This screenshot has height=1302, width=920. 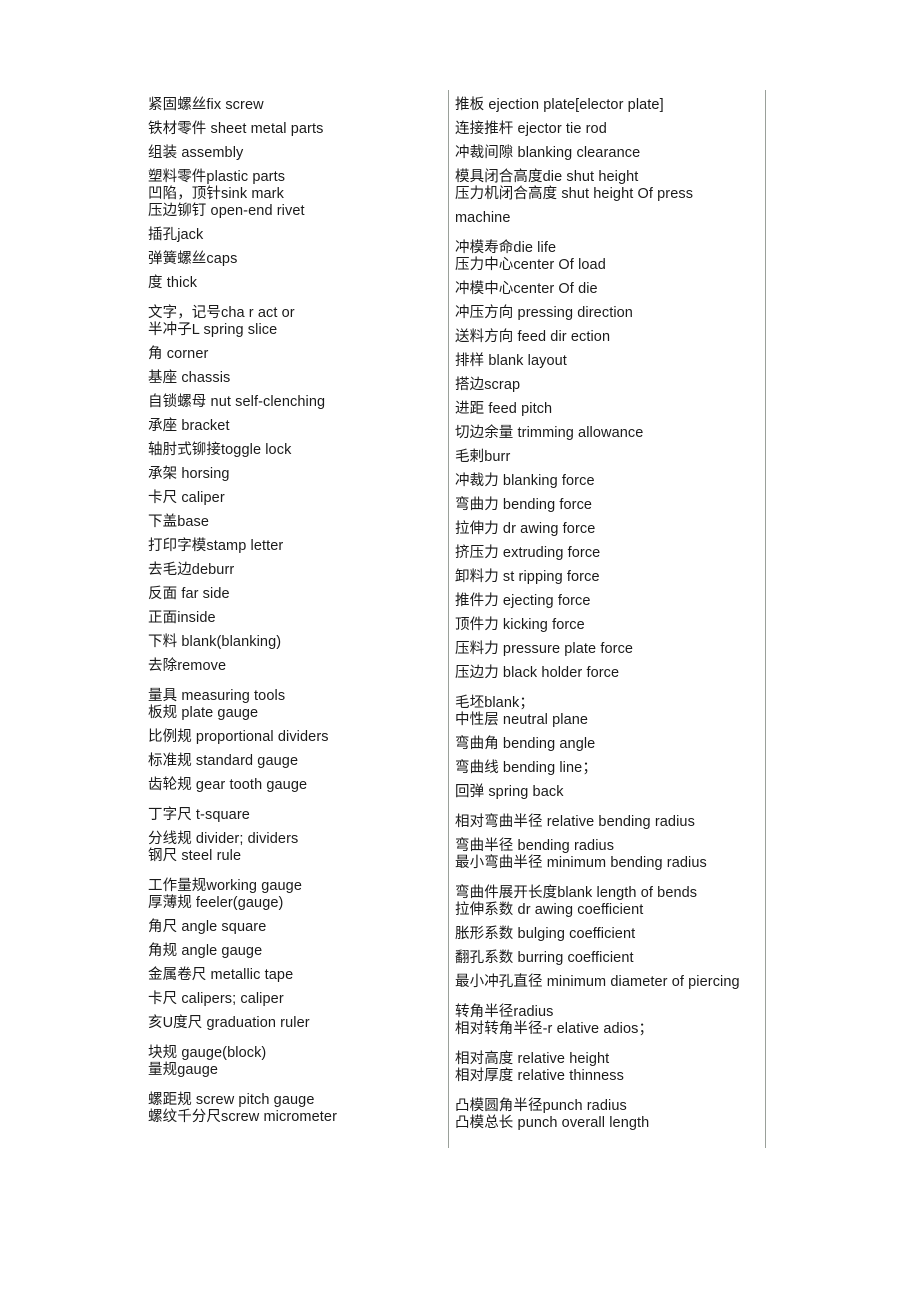 What do you see at coordinates (217, 696) in the screenshot?
I see `glossary-entry: 量具 measuring tools` at bounding box center [217, 696].